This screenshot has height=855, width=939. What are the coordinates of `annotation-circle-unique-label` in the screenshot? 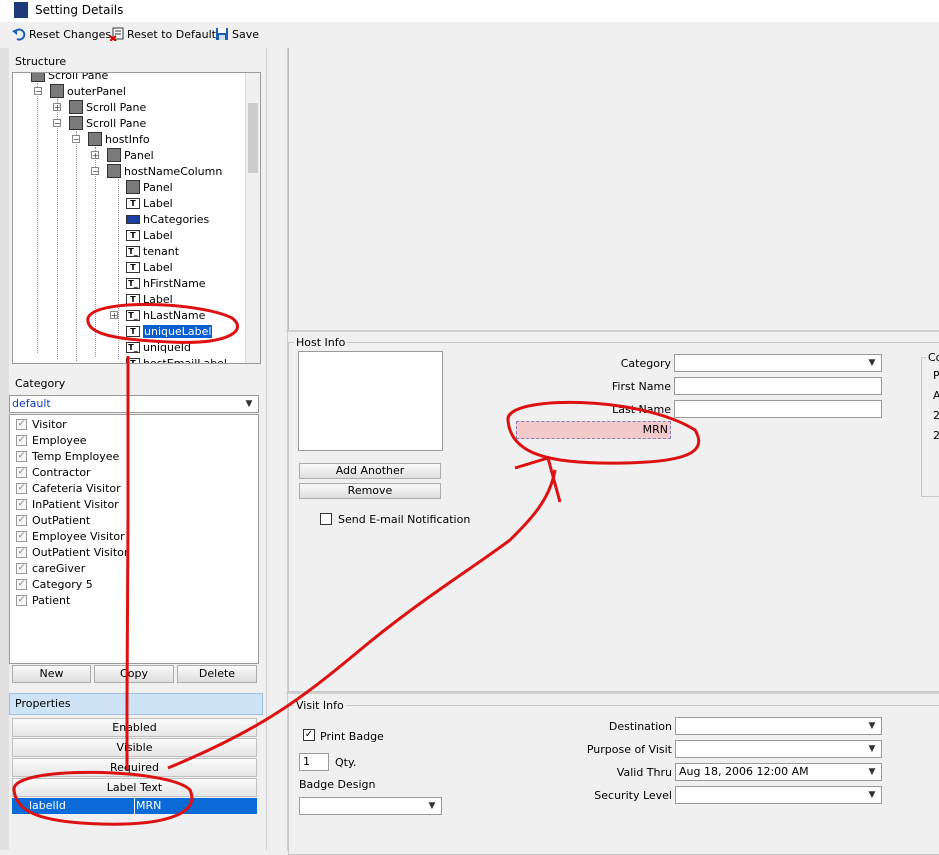 It's located at (162, 323).